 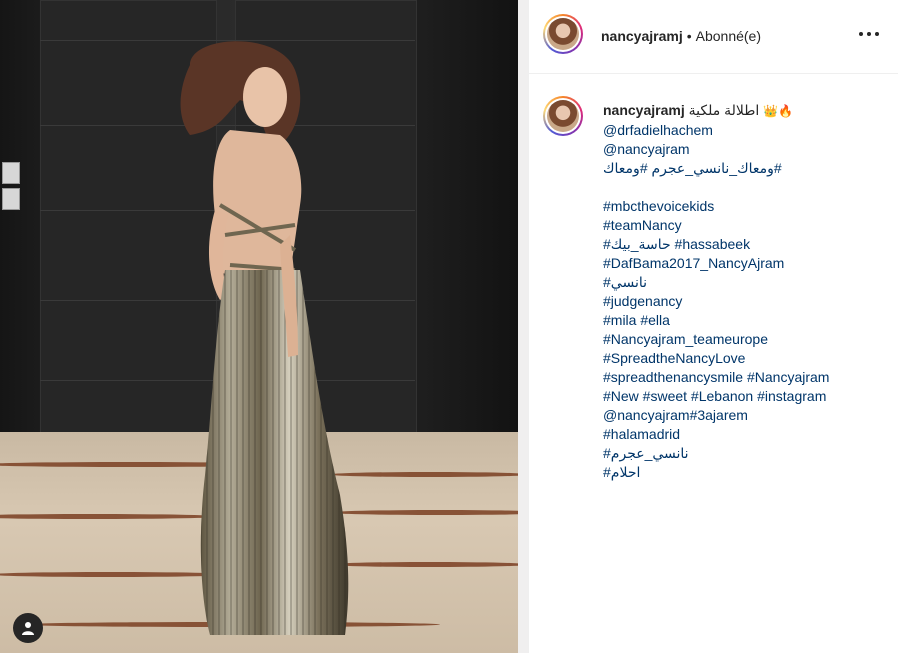 What do you see at coordinates (748, 434) in the screenshot?
I see `hashtag-link: #halamadrid` at bounding box center [748, 434].